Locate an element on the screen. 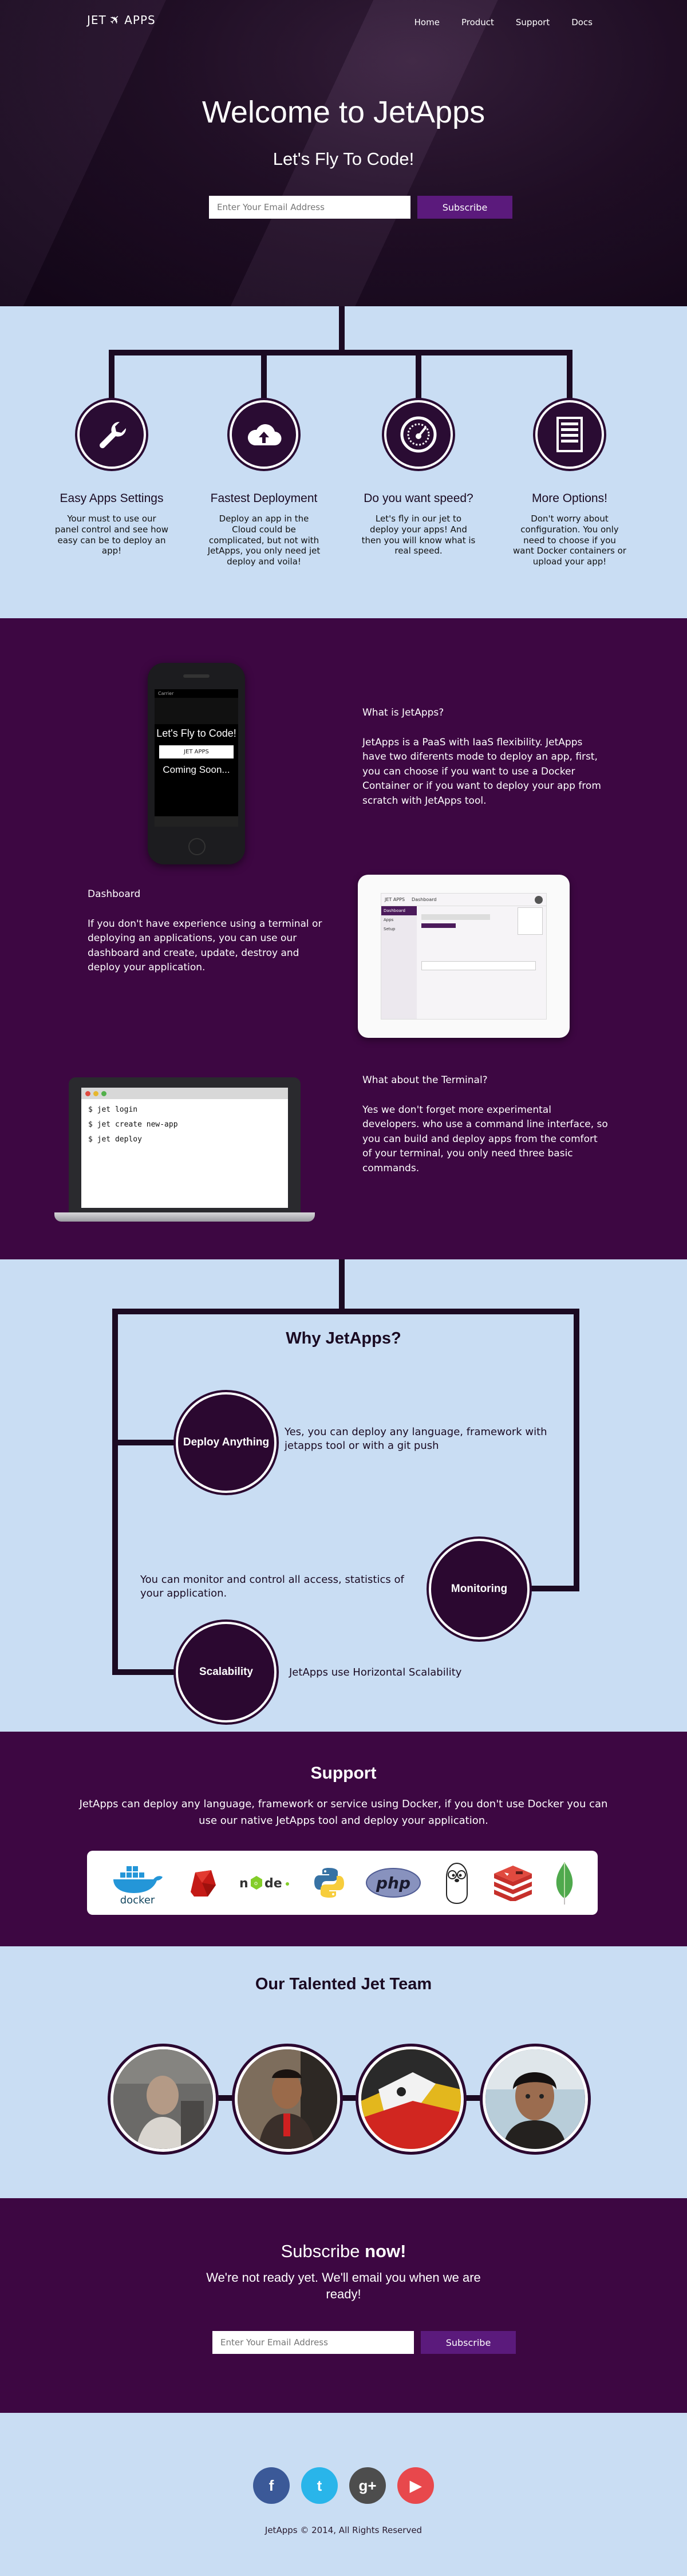 Image resolution: width=687 pixels, height=2576 pixels. hero-title: Welcome to JetApps is located at coordinates (343, 112).